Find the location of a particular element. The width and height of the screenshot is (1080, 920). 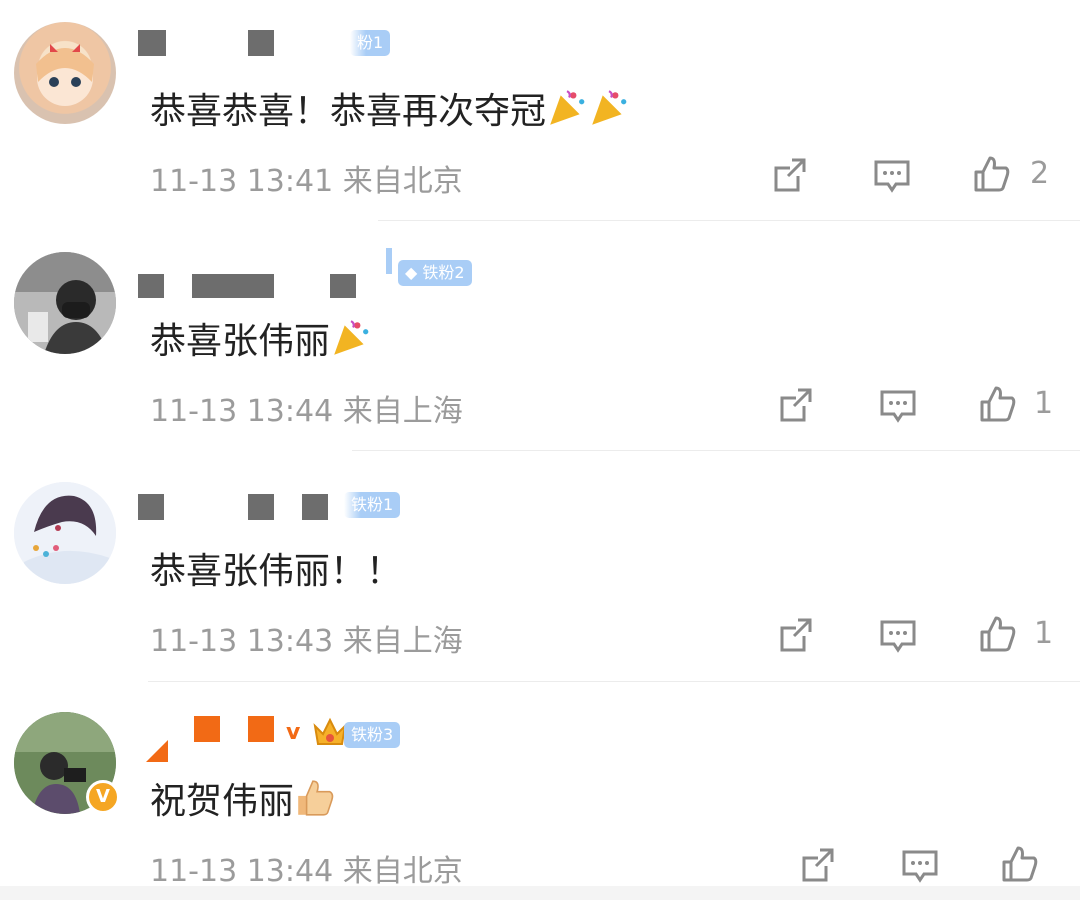

comment-text: 恭喜恭喜！恭喜再次夺冠 is located at coordinates (390, 108).